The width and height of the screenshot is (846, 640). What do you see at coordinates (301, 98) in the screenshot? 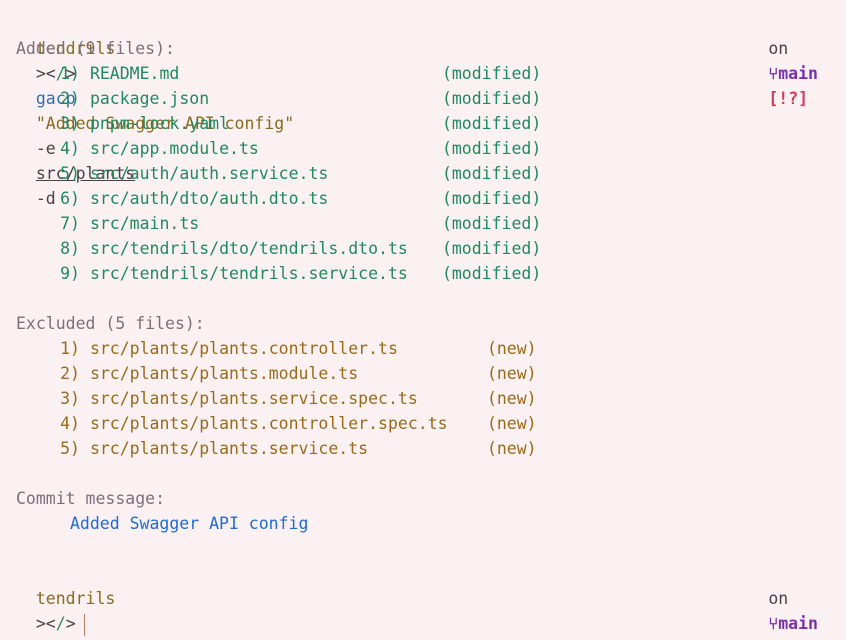
I see `list-item: 2) package.json (modified)` at bounding box center [301, 98].